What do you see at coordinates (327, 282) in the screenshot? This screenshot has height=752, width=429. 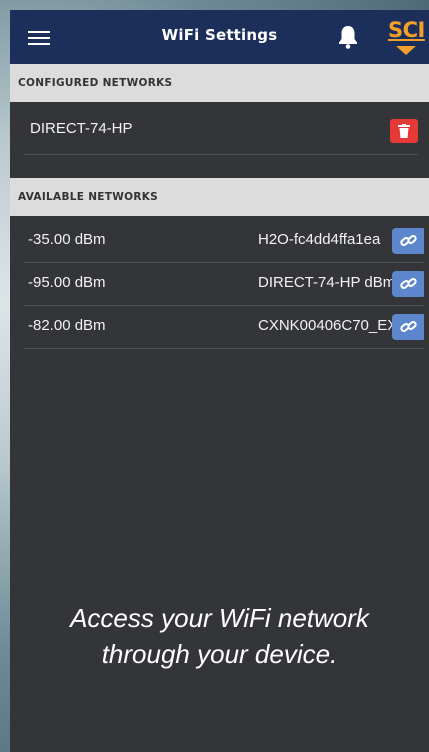 I see `network-ssid: DIRECT-74-HP dBm` at bounding box center [327, 282].